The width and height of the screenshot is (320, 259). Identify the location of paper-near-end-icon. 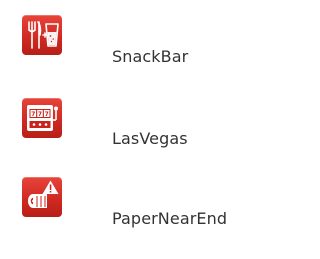
(42, 197).